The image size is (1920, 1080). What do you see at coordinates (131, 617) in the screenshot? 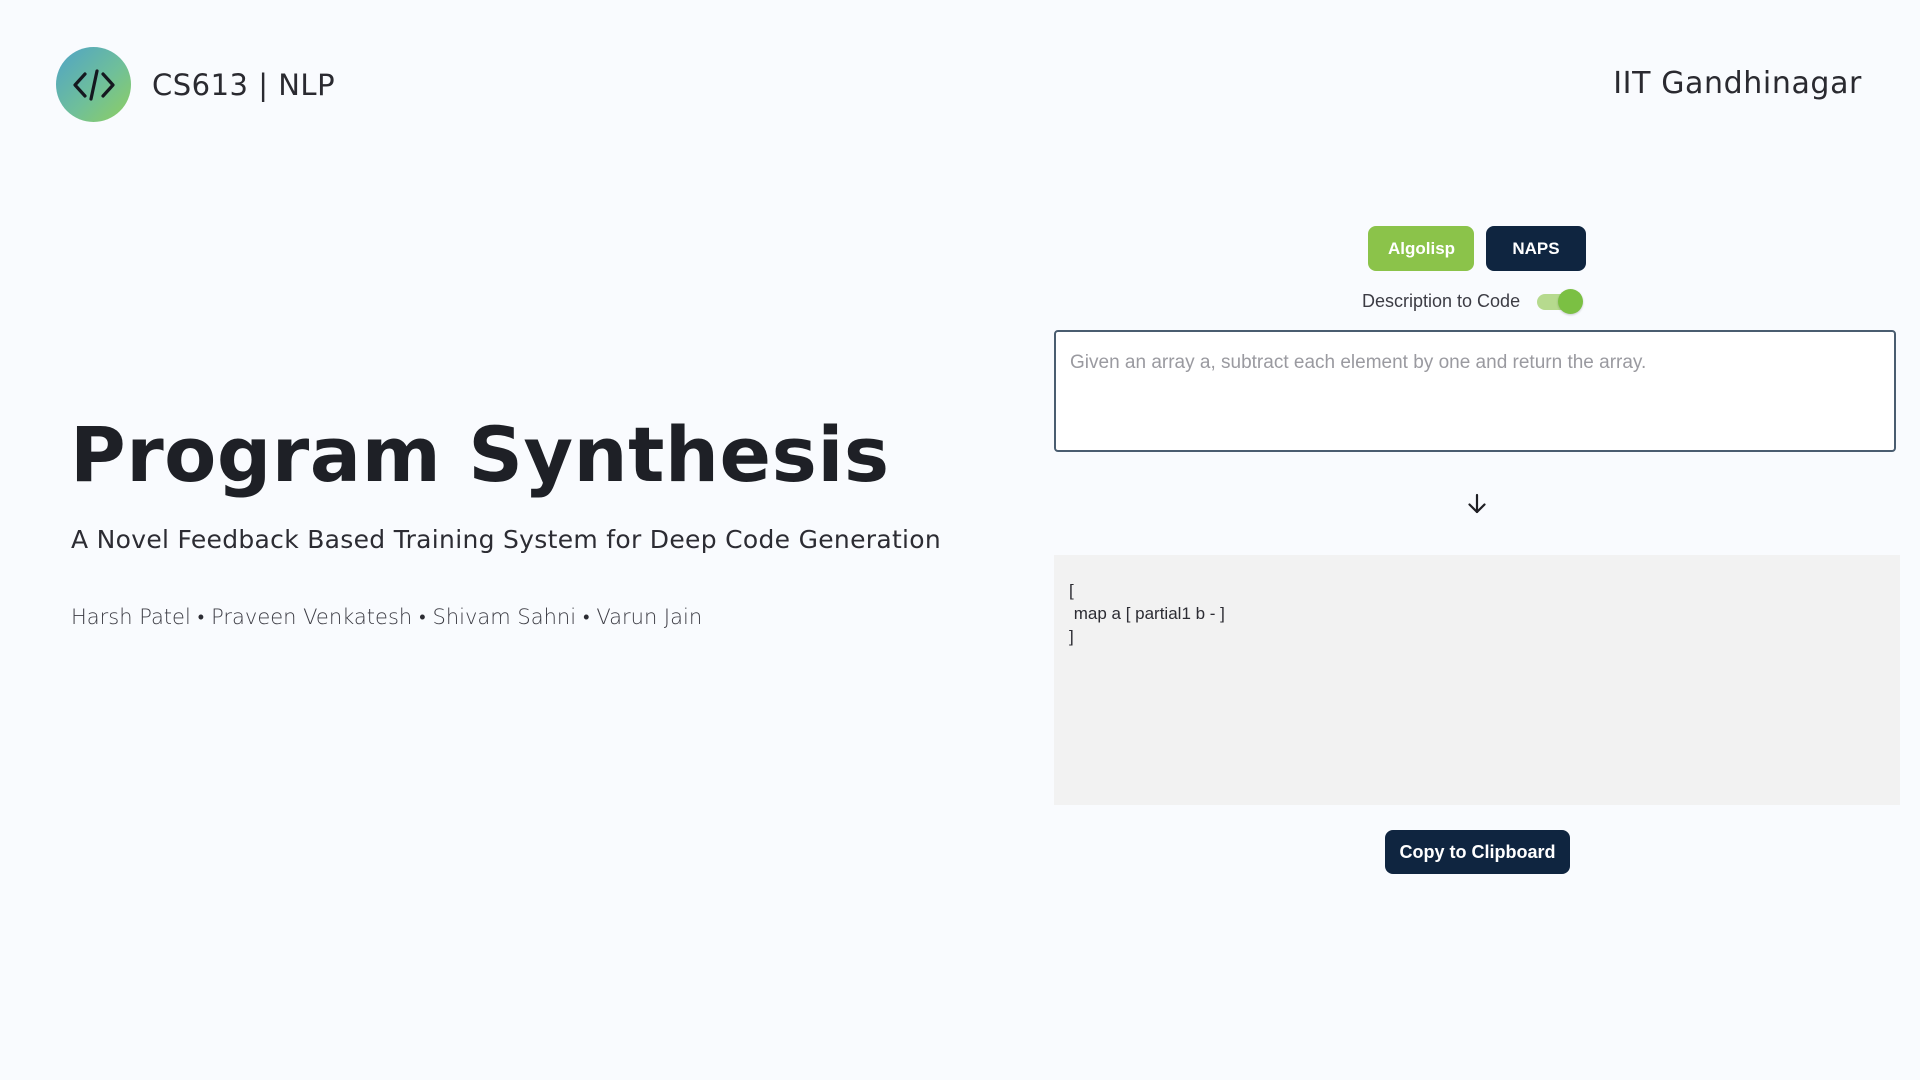
I see `author-name: Harsh Patel` at bounding box center [131, 617].